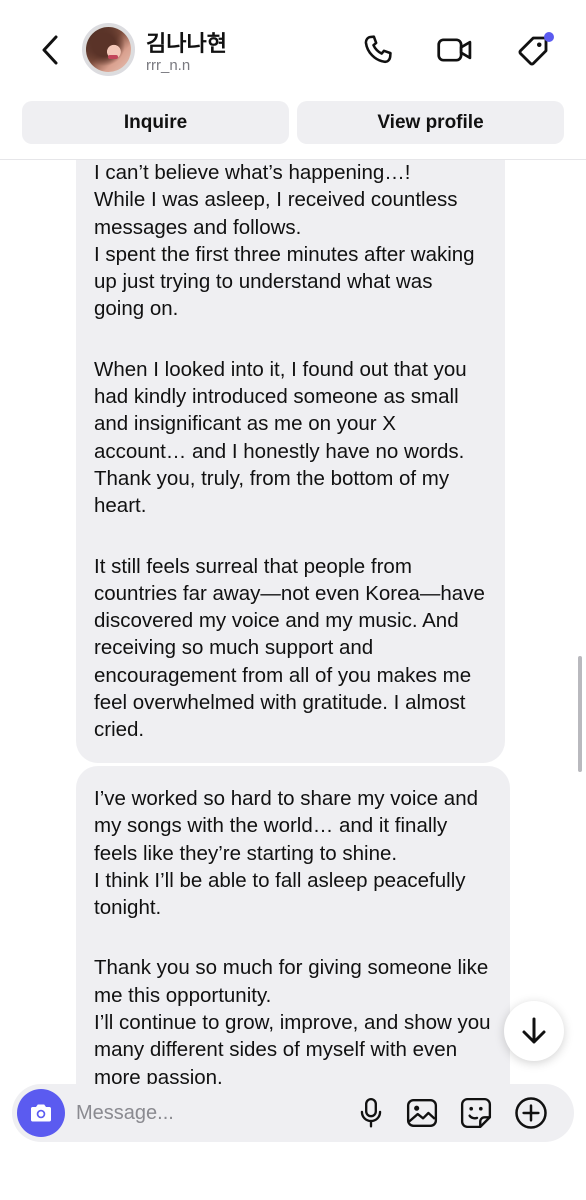 The image size is (586, 1200). I want to click on avatar-photo, so click(108, 49).